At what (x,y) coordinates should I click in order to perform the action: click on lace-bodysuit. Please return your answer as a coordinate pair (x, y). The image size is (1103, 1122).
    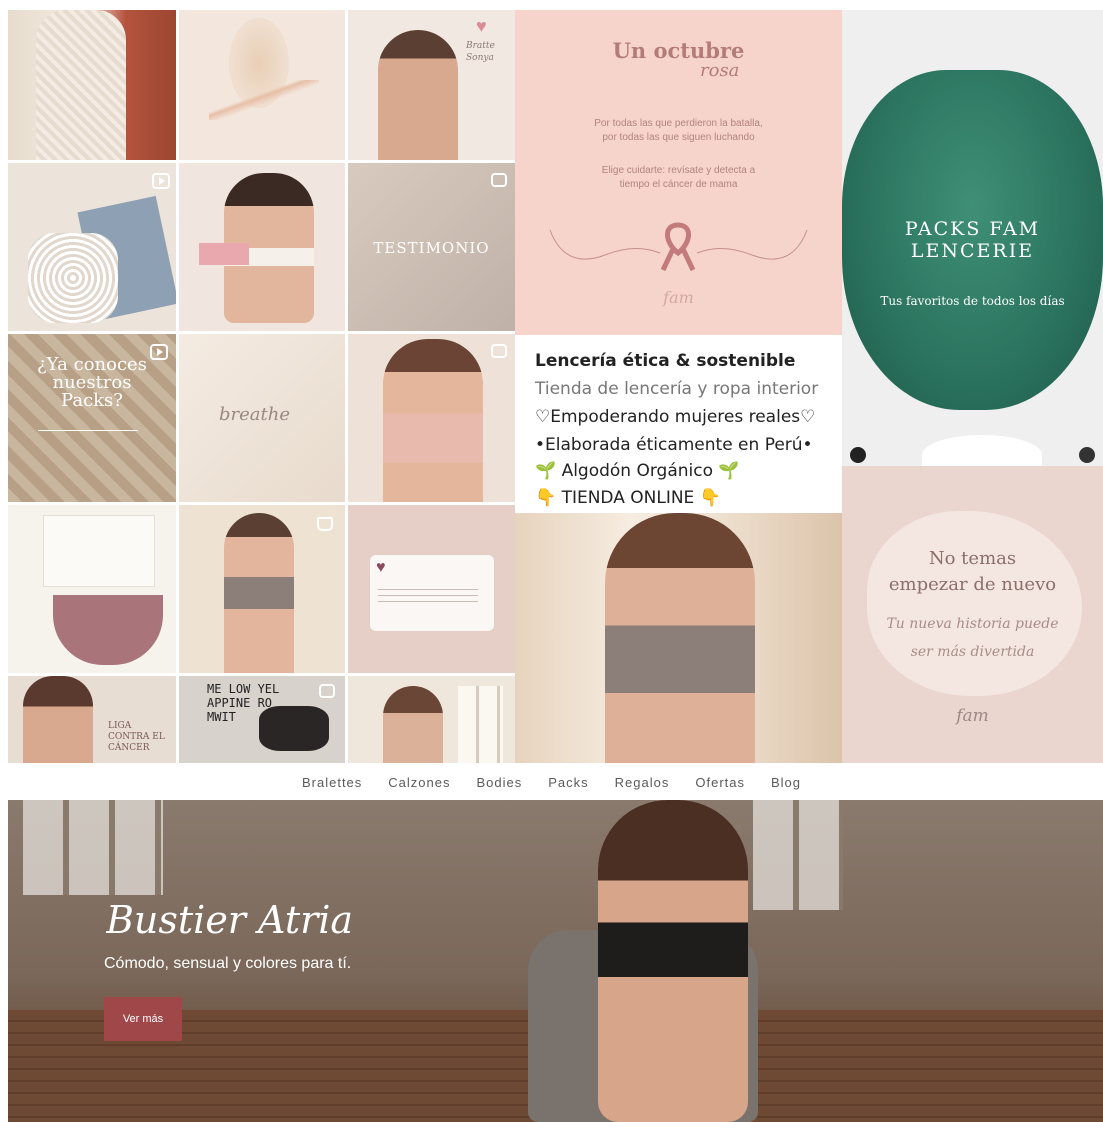
    Looking at the image, I should click on (81, 85).